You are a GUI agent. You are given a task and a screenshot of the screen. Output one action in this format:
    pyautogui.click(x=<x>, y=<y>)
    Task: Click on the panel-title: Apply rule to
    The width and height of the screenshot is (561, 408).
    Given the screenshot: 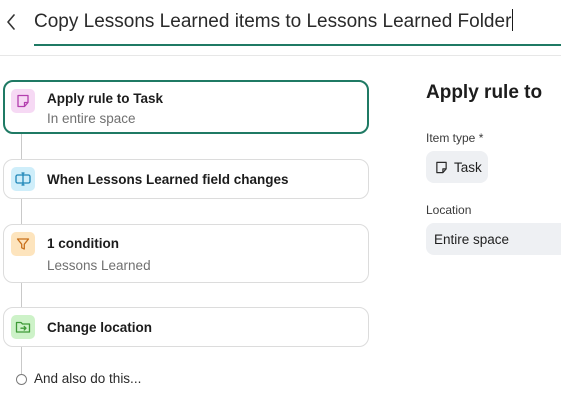 What is the action you would take?
    pyautogui.click(x=484, y=92)
    